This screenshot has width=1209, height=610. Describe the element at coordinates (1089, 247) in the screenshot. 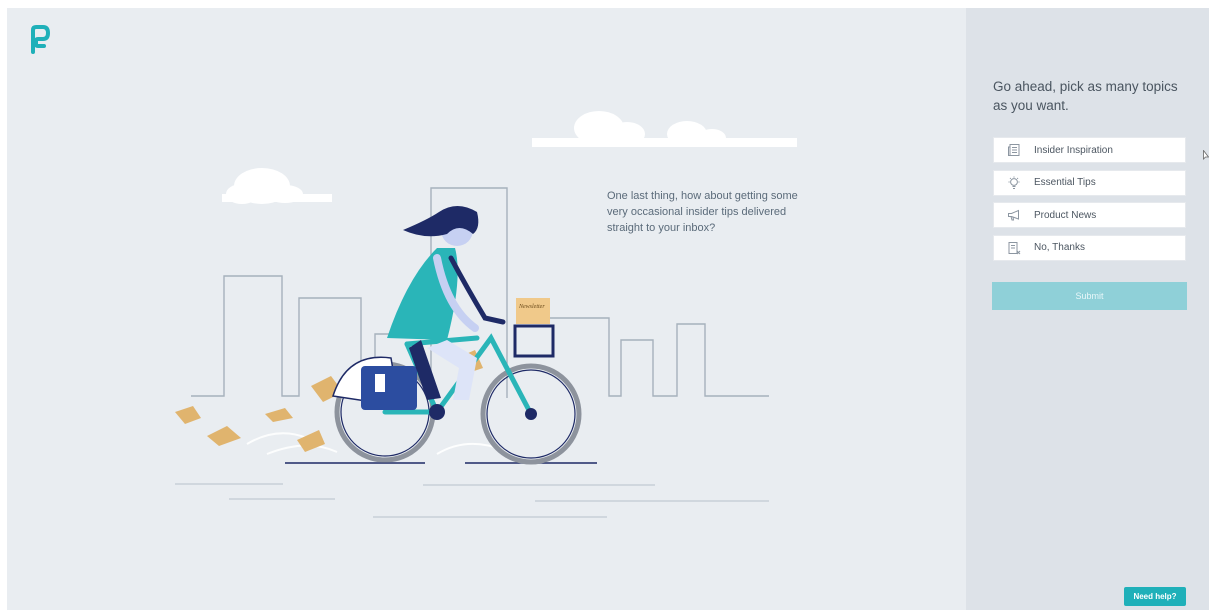

I see `topic-no-thanks: No, Thanks` at that location.